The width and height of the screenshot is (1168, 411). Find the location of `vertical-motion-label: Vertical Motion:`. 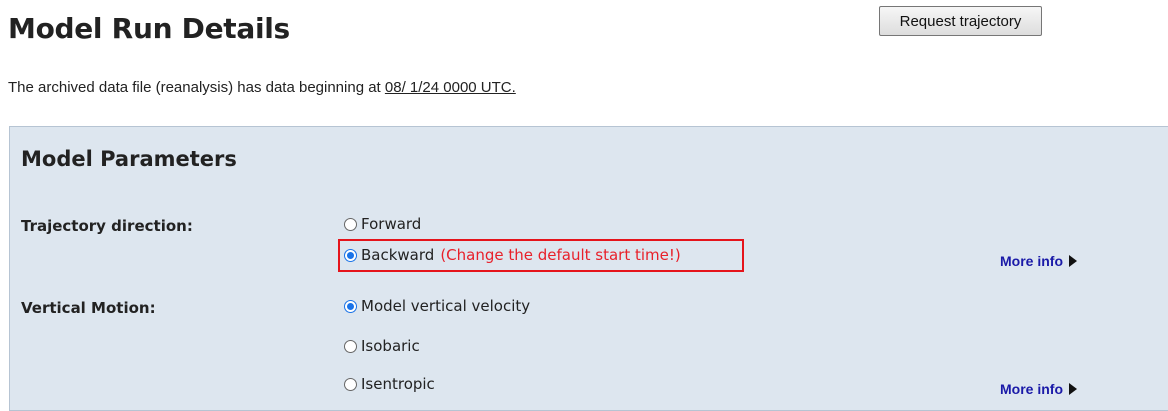

vertical-motion-label: Vertical Motion: is located at coordinates (88, 308).